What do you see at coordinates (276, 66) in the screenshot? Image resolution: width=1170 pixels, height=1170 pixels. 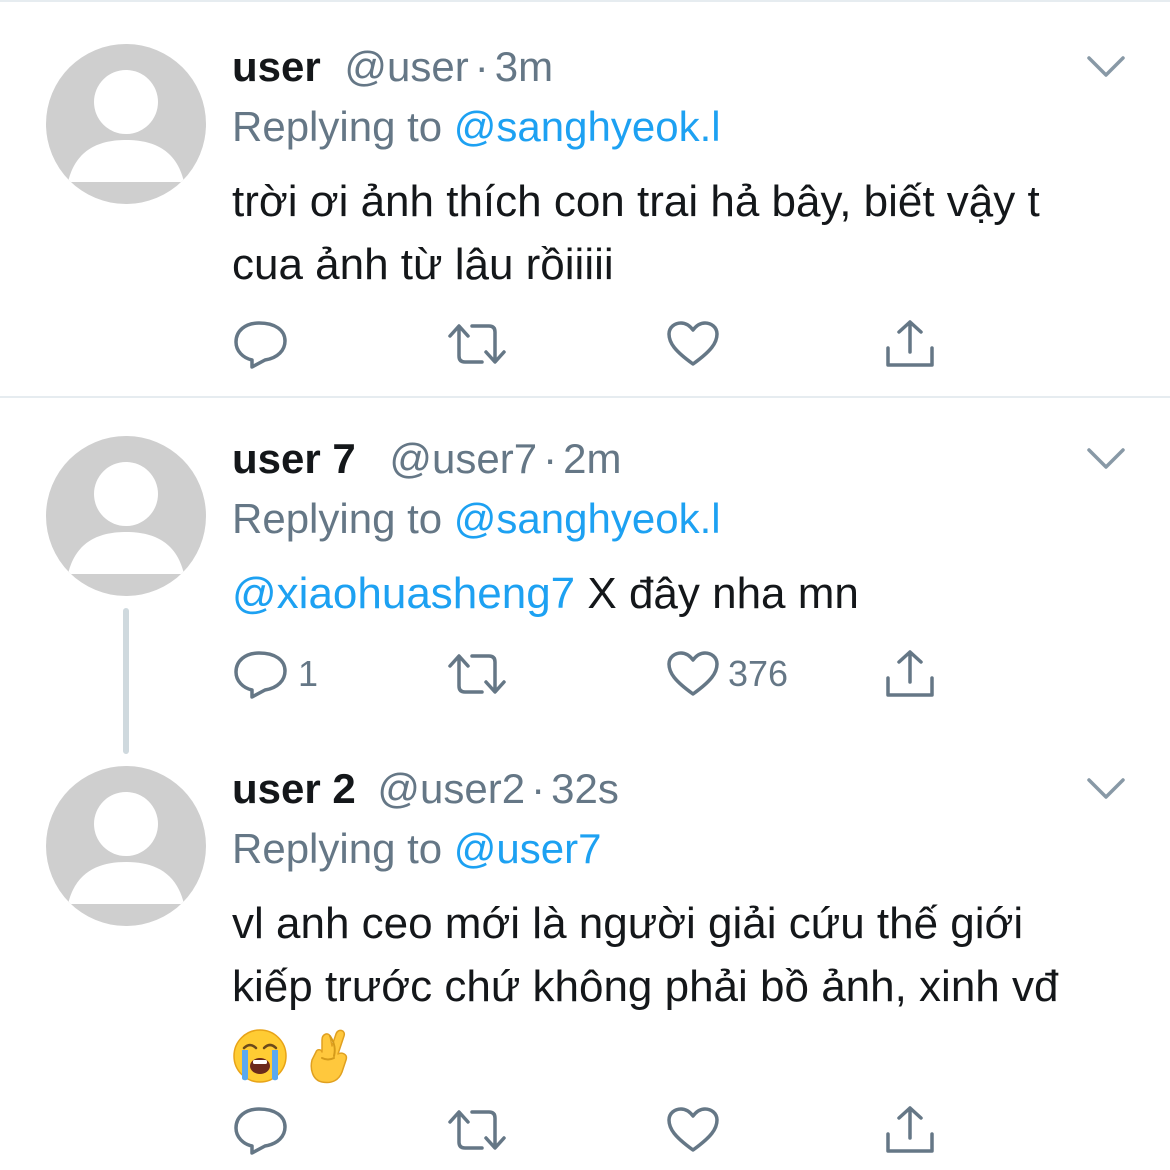 I see `display-name: user` at bounding box center [276, 66].